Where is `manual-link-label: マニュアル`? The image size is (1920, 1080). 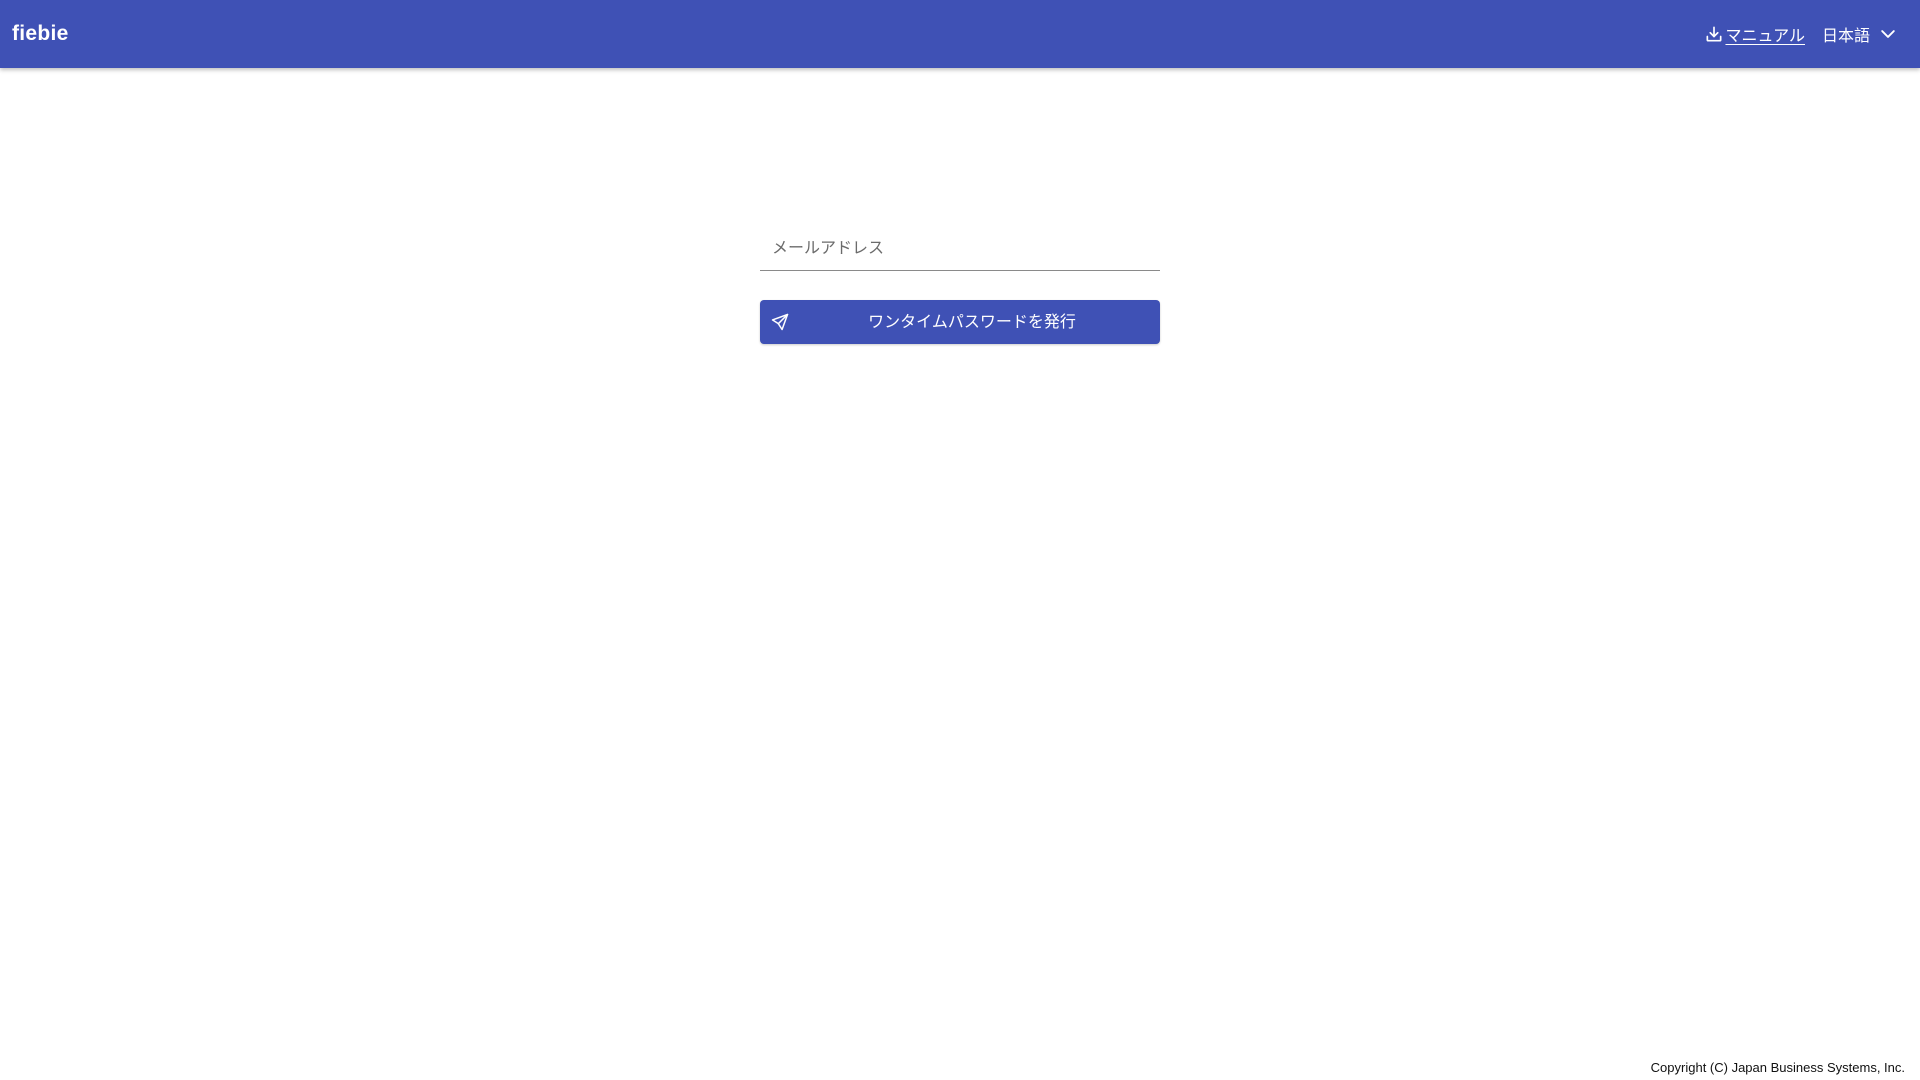 manual-link-label: マニュアル is located at coordinates (1765, 35).